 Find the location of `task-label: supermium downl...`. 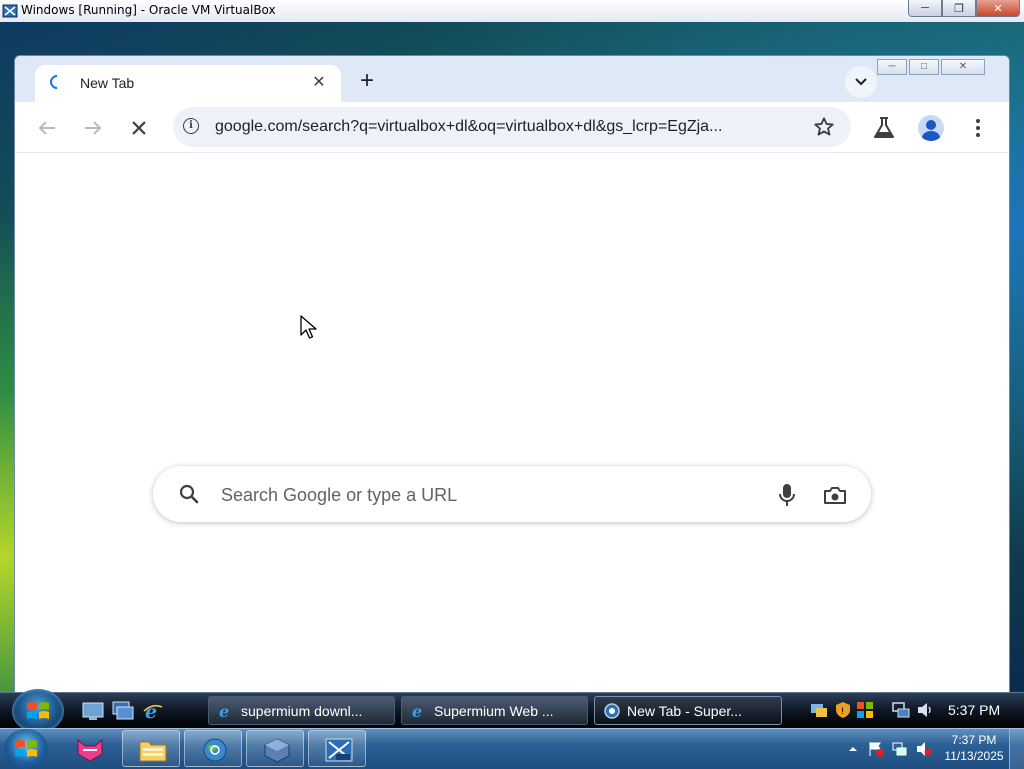

task-label: supermium downl... is located at coordinates (302, 711).